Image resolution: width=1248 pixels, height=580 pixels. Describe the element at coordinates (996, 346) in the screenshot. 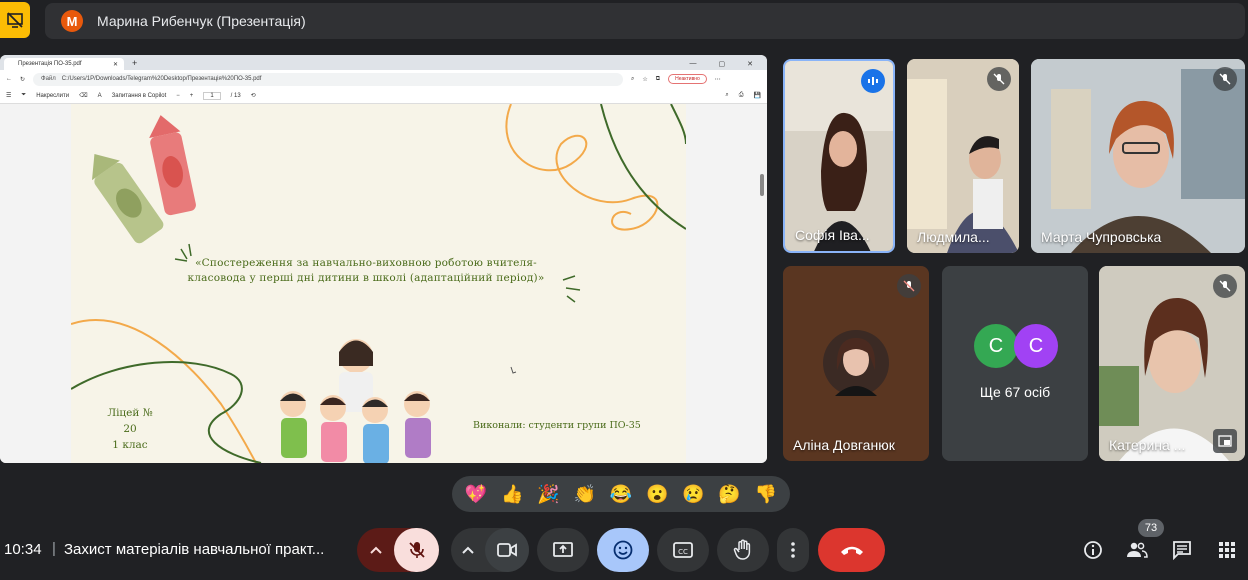

I see `more-avatar-1: С` at that location.